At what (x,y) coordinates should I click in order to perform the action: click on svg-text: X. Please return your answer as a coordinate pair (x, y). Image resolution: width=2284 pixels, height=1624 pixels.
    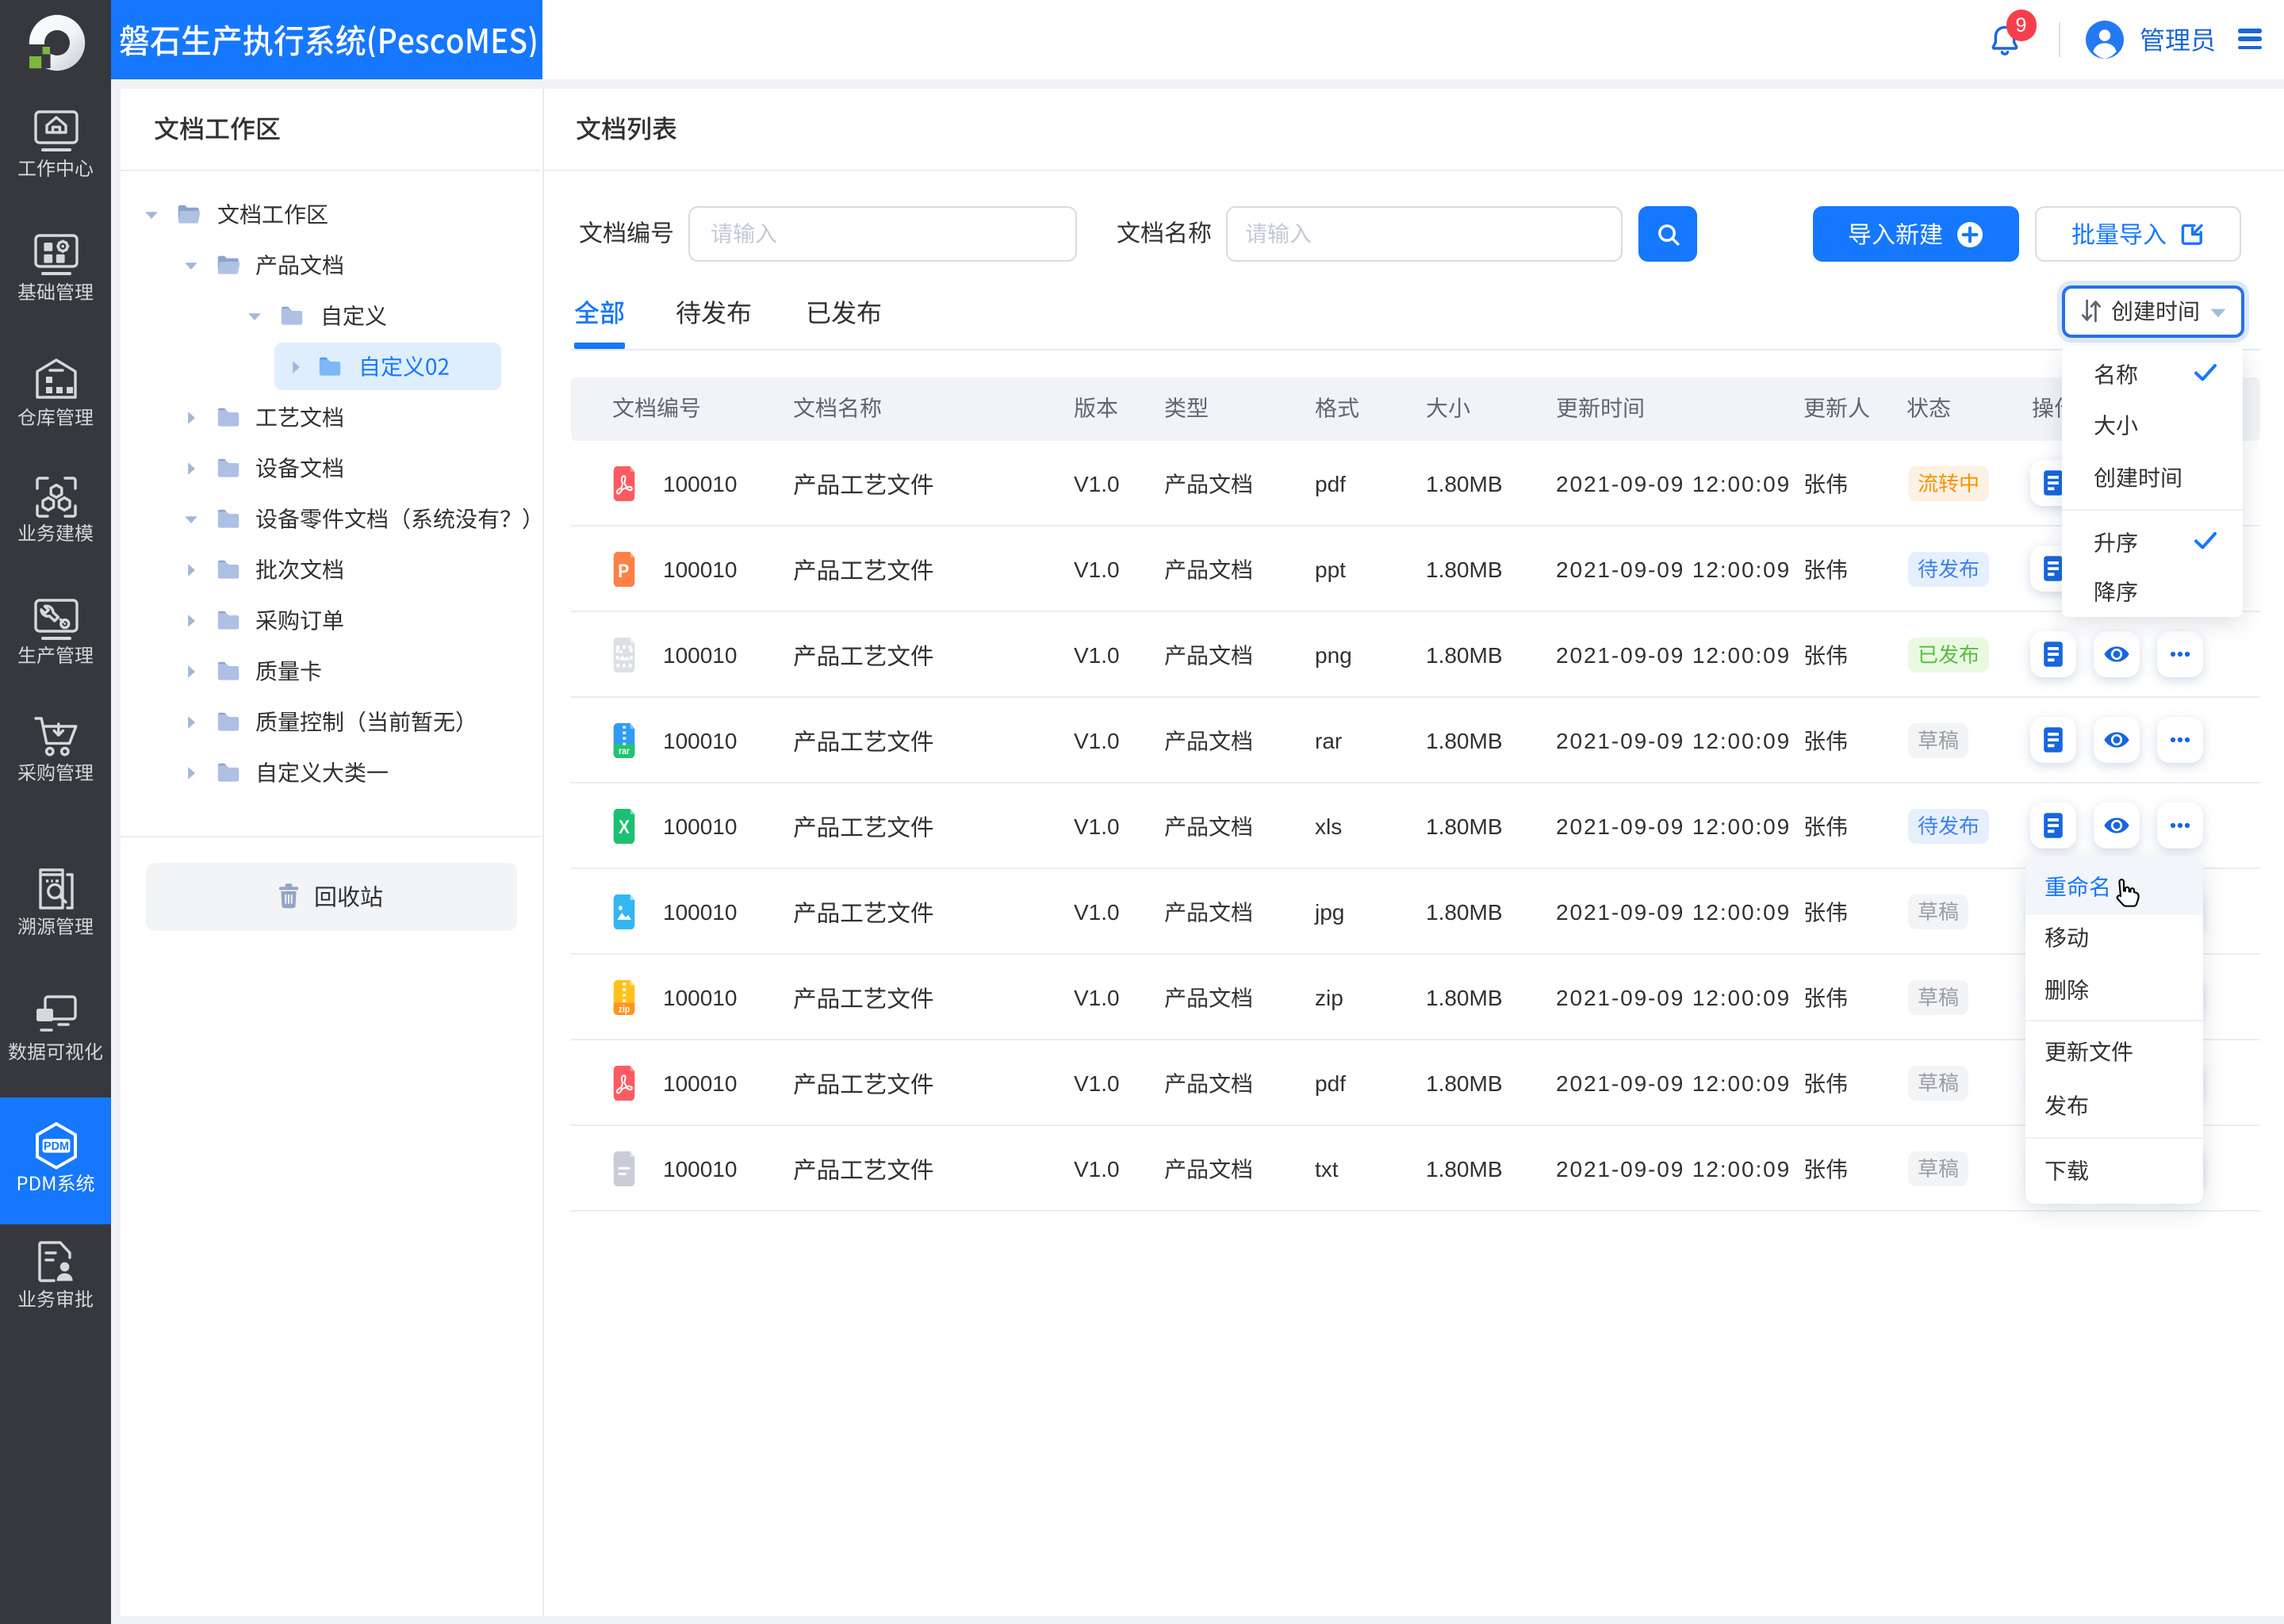
    Looking at the image, I should click on (624, 826).